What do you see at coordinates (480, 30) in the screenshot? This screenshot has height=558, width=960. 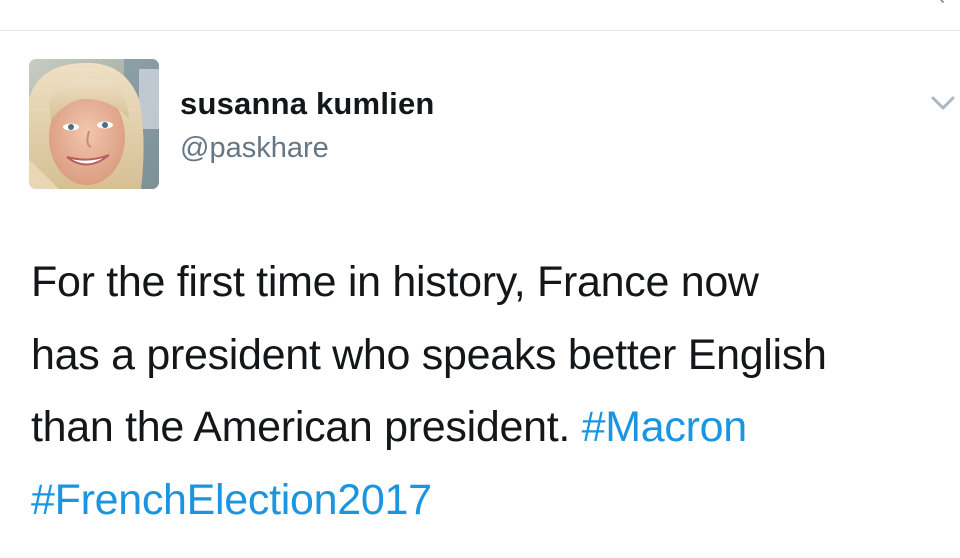 I see `top-divider` at bounding box center [480, 30].